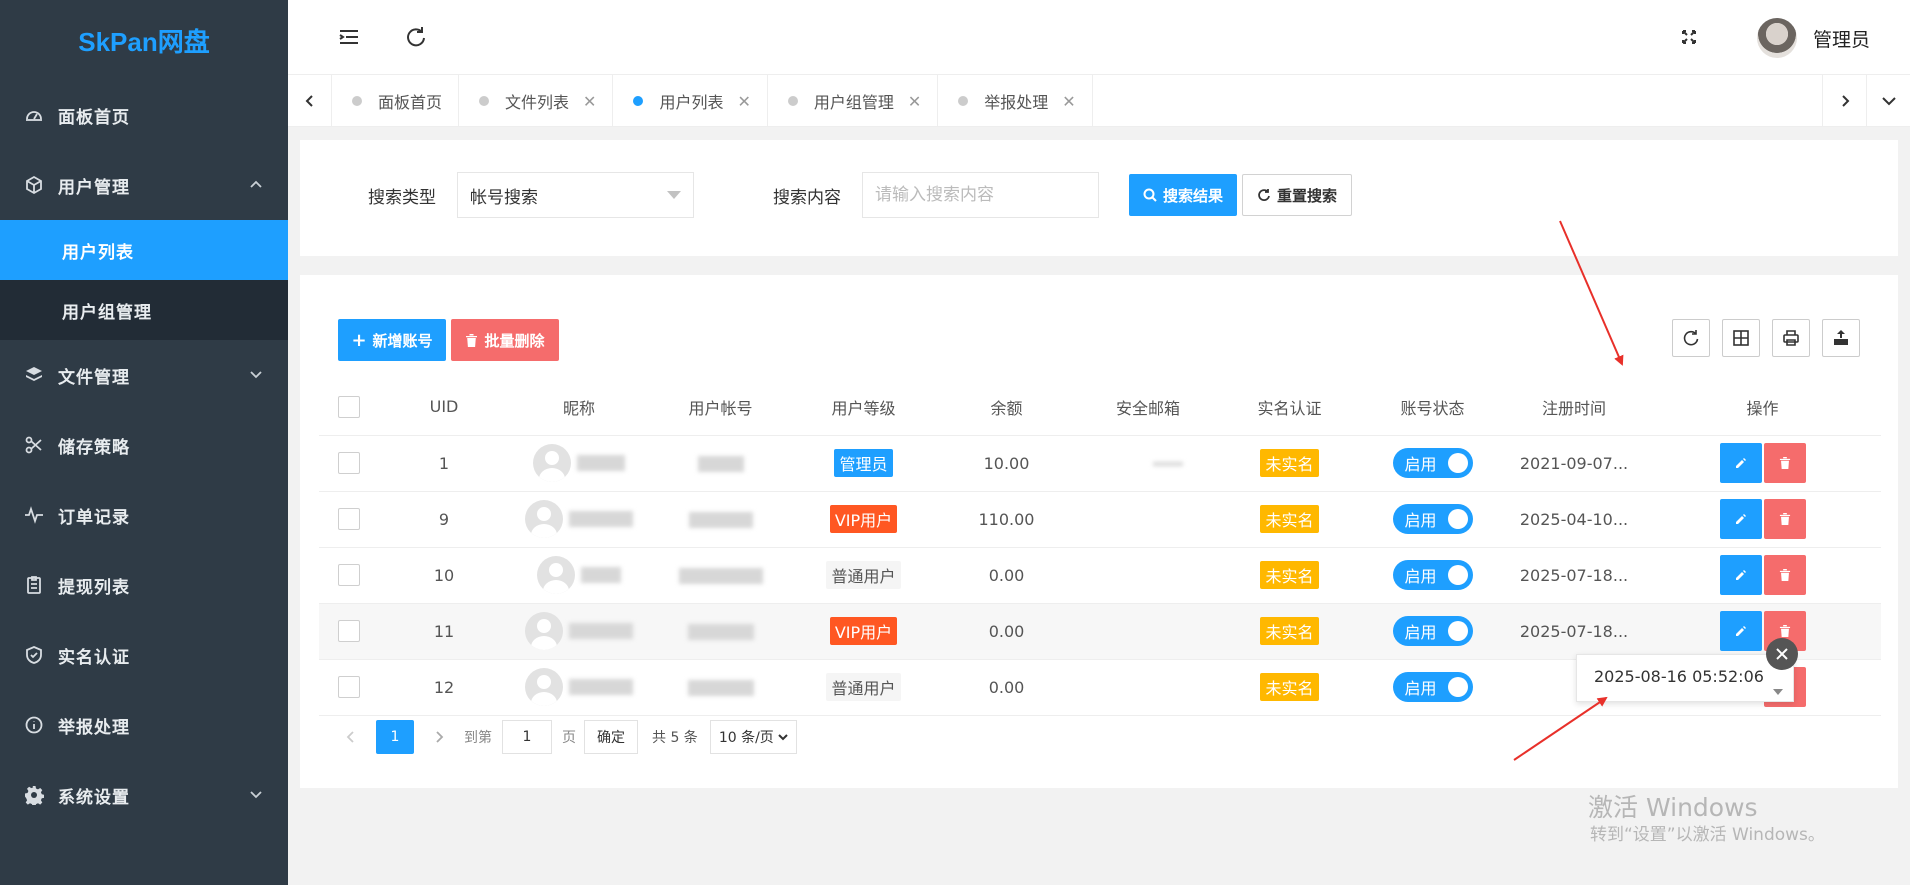 The height and width of the screenshot is (885, 1910). What do you see at coordinates (1888, 101) in the screenshot?
I see `tab-menu-dropdown` at bounding box center [1888, 101].